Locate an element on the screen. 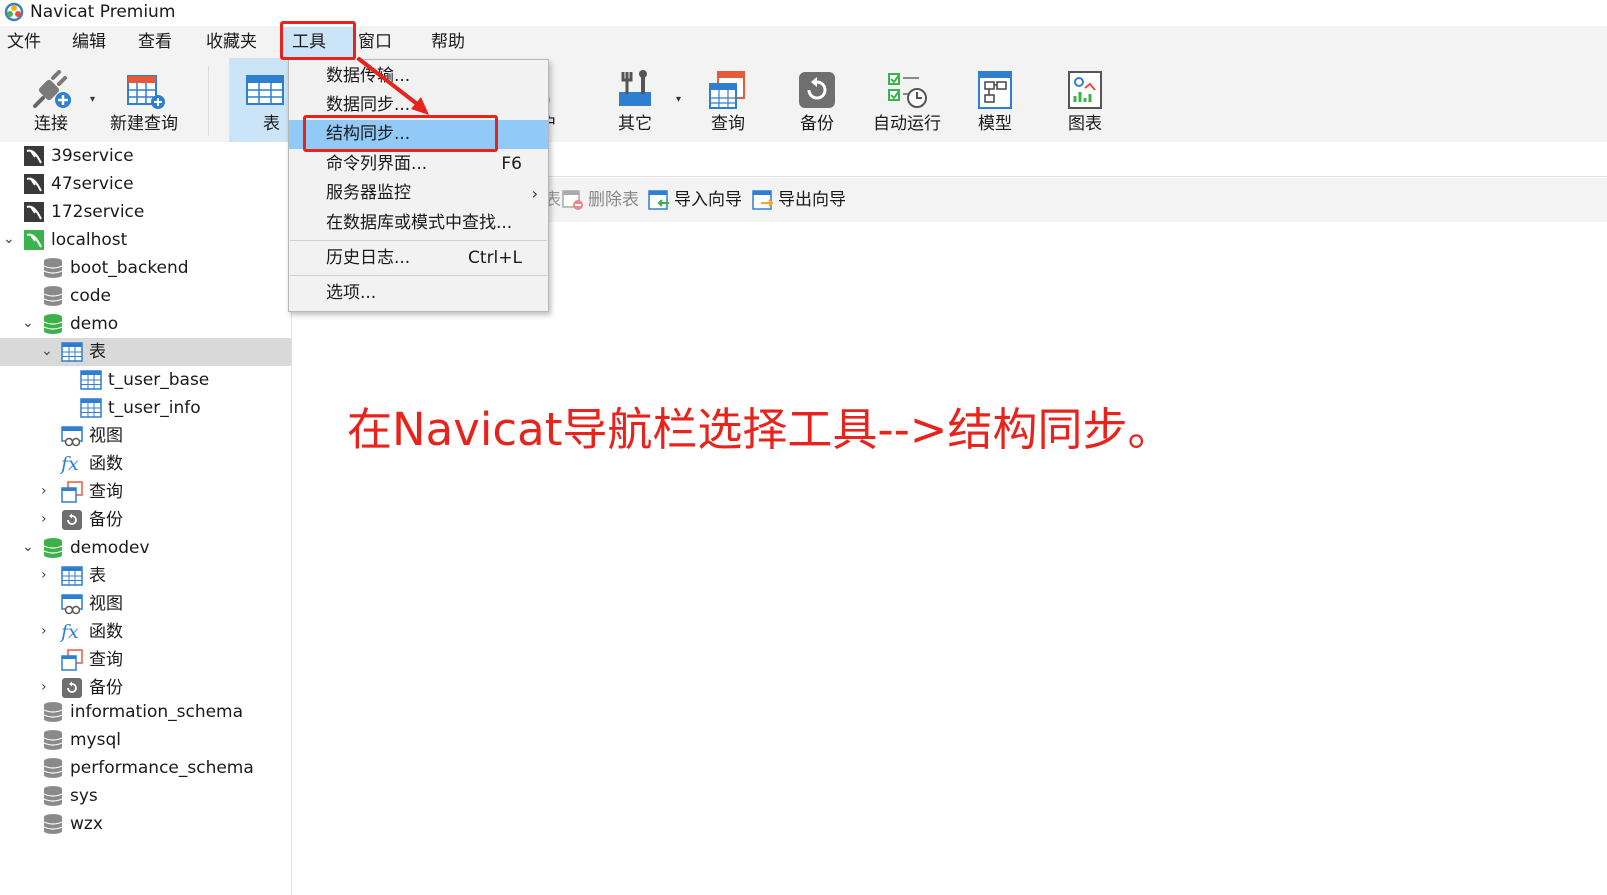  connection-icon is located at coordinates (34, 184).